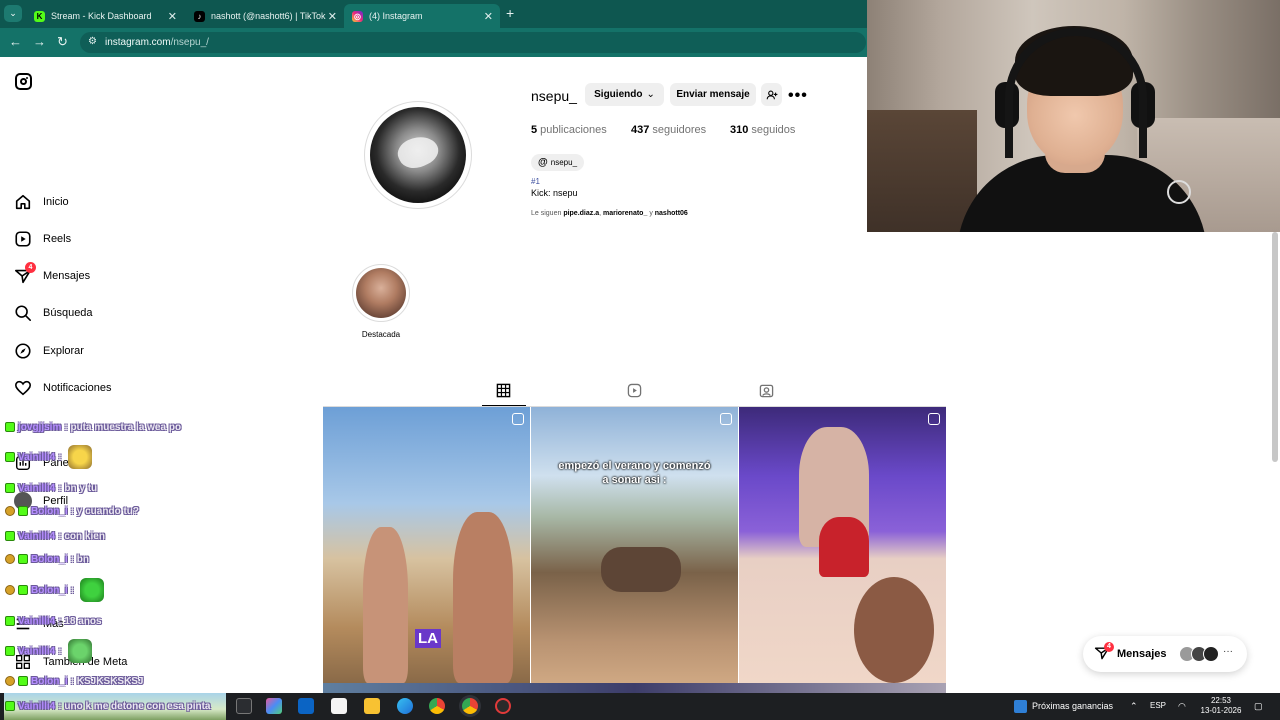 The width and height of the screenshot is (1280, 720). I want to click on chat-message: Vainilli4: bn y tu, so click(51, 488).